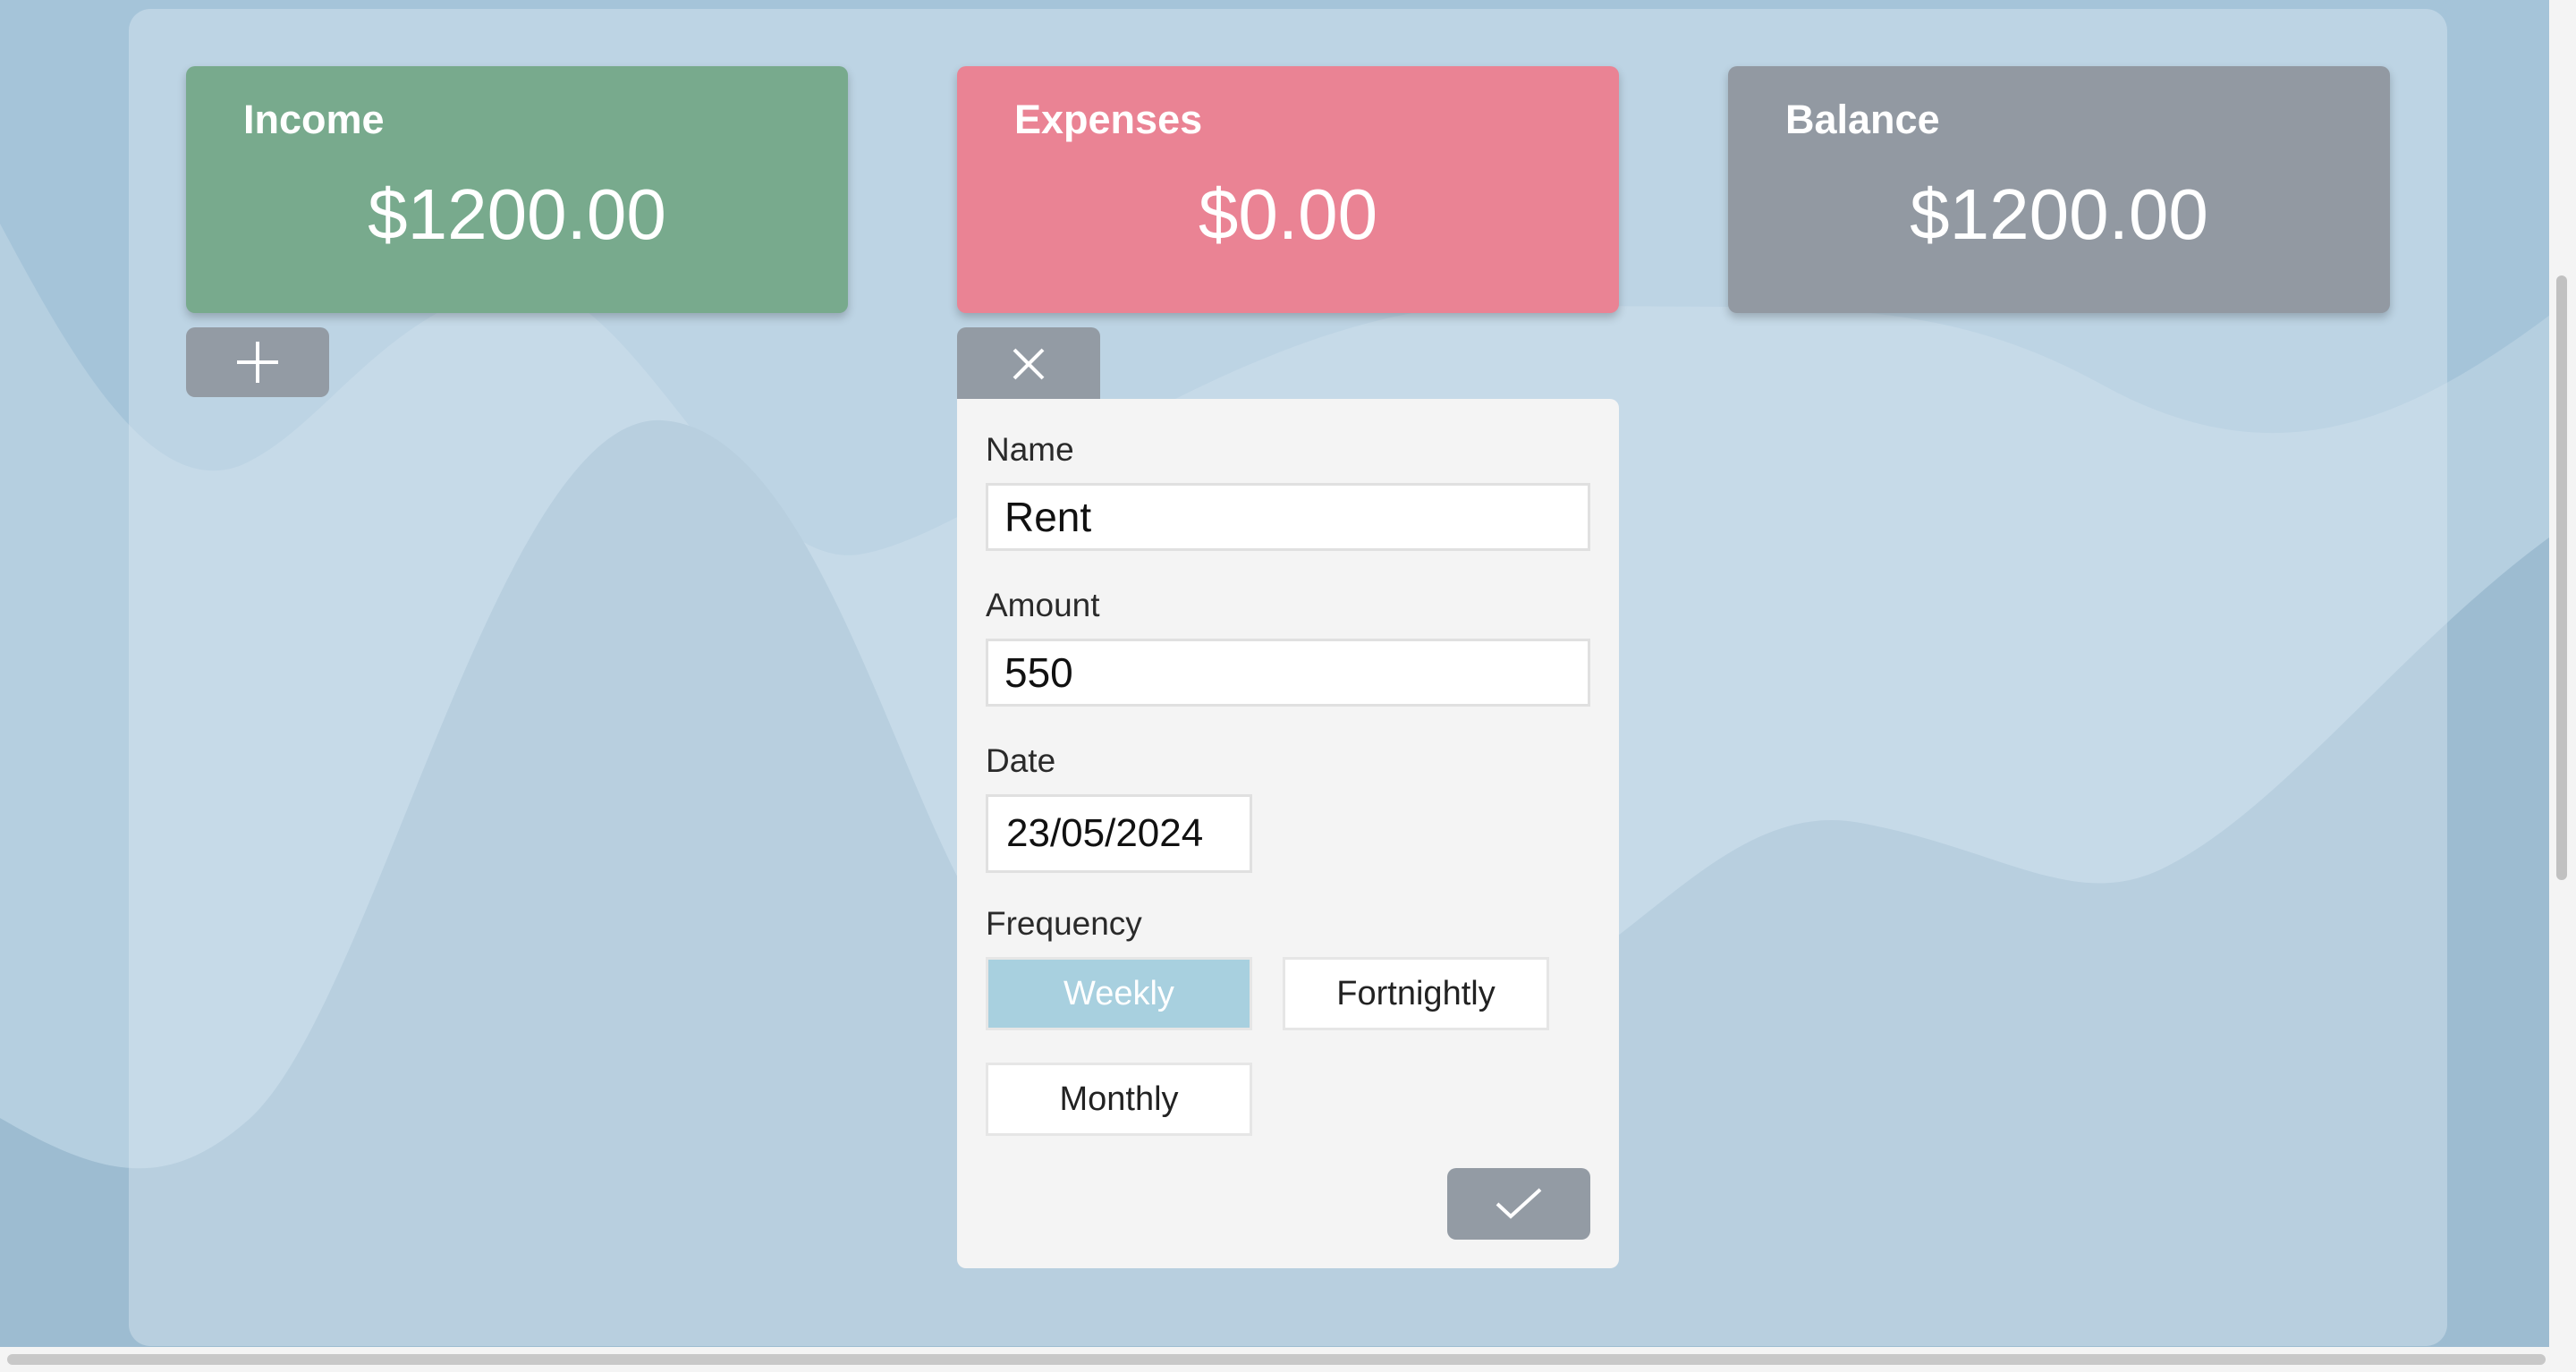  I want to click on balance-amount: $1200.00, so click(2059, 214).